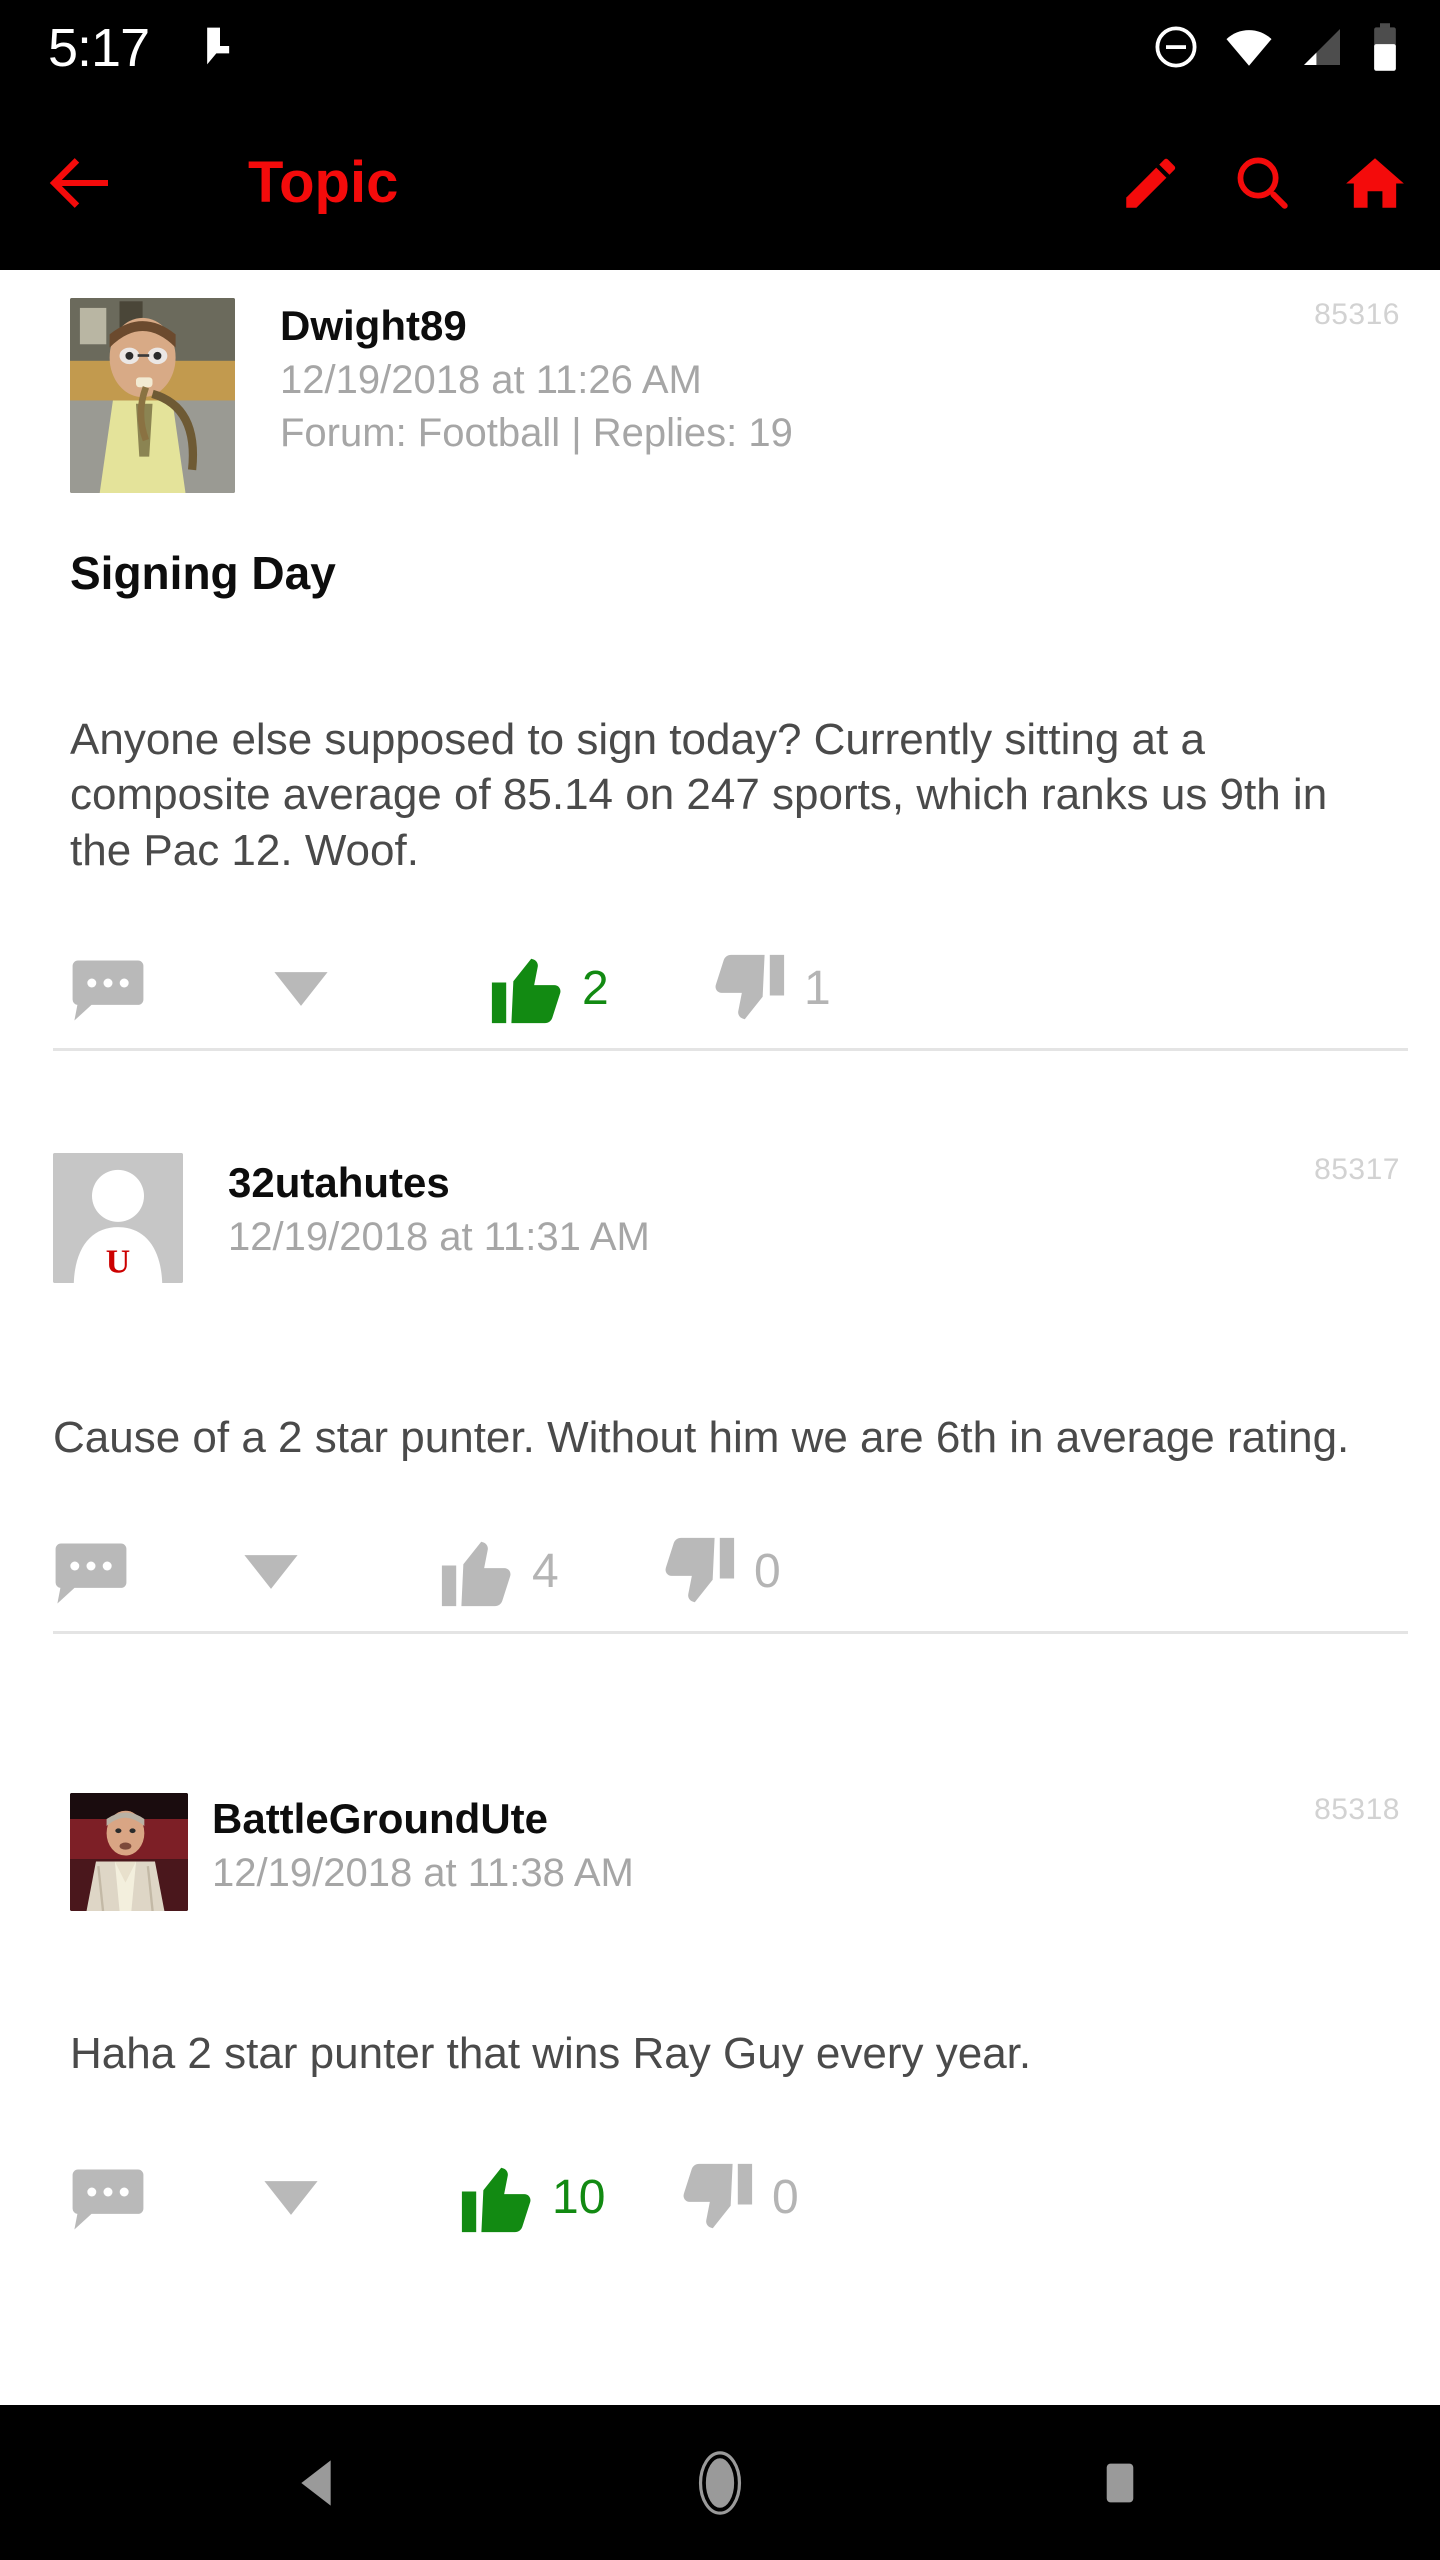 The width and height of the screenshot is (1440, 2560). Describe the element at coordinates (1375, 183) in the screenshot. I see `home-icon` at that location.